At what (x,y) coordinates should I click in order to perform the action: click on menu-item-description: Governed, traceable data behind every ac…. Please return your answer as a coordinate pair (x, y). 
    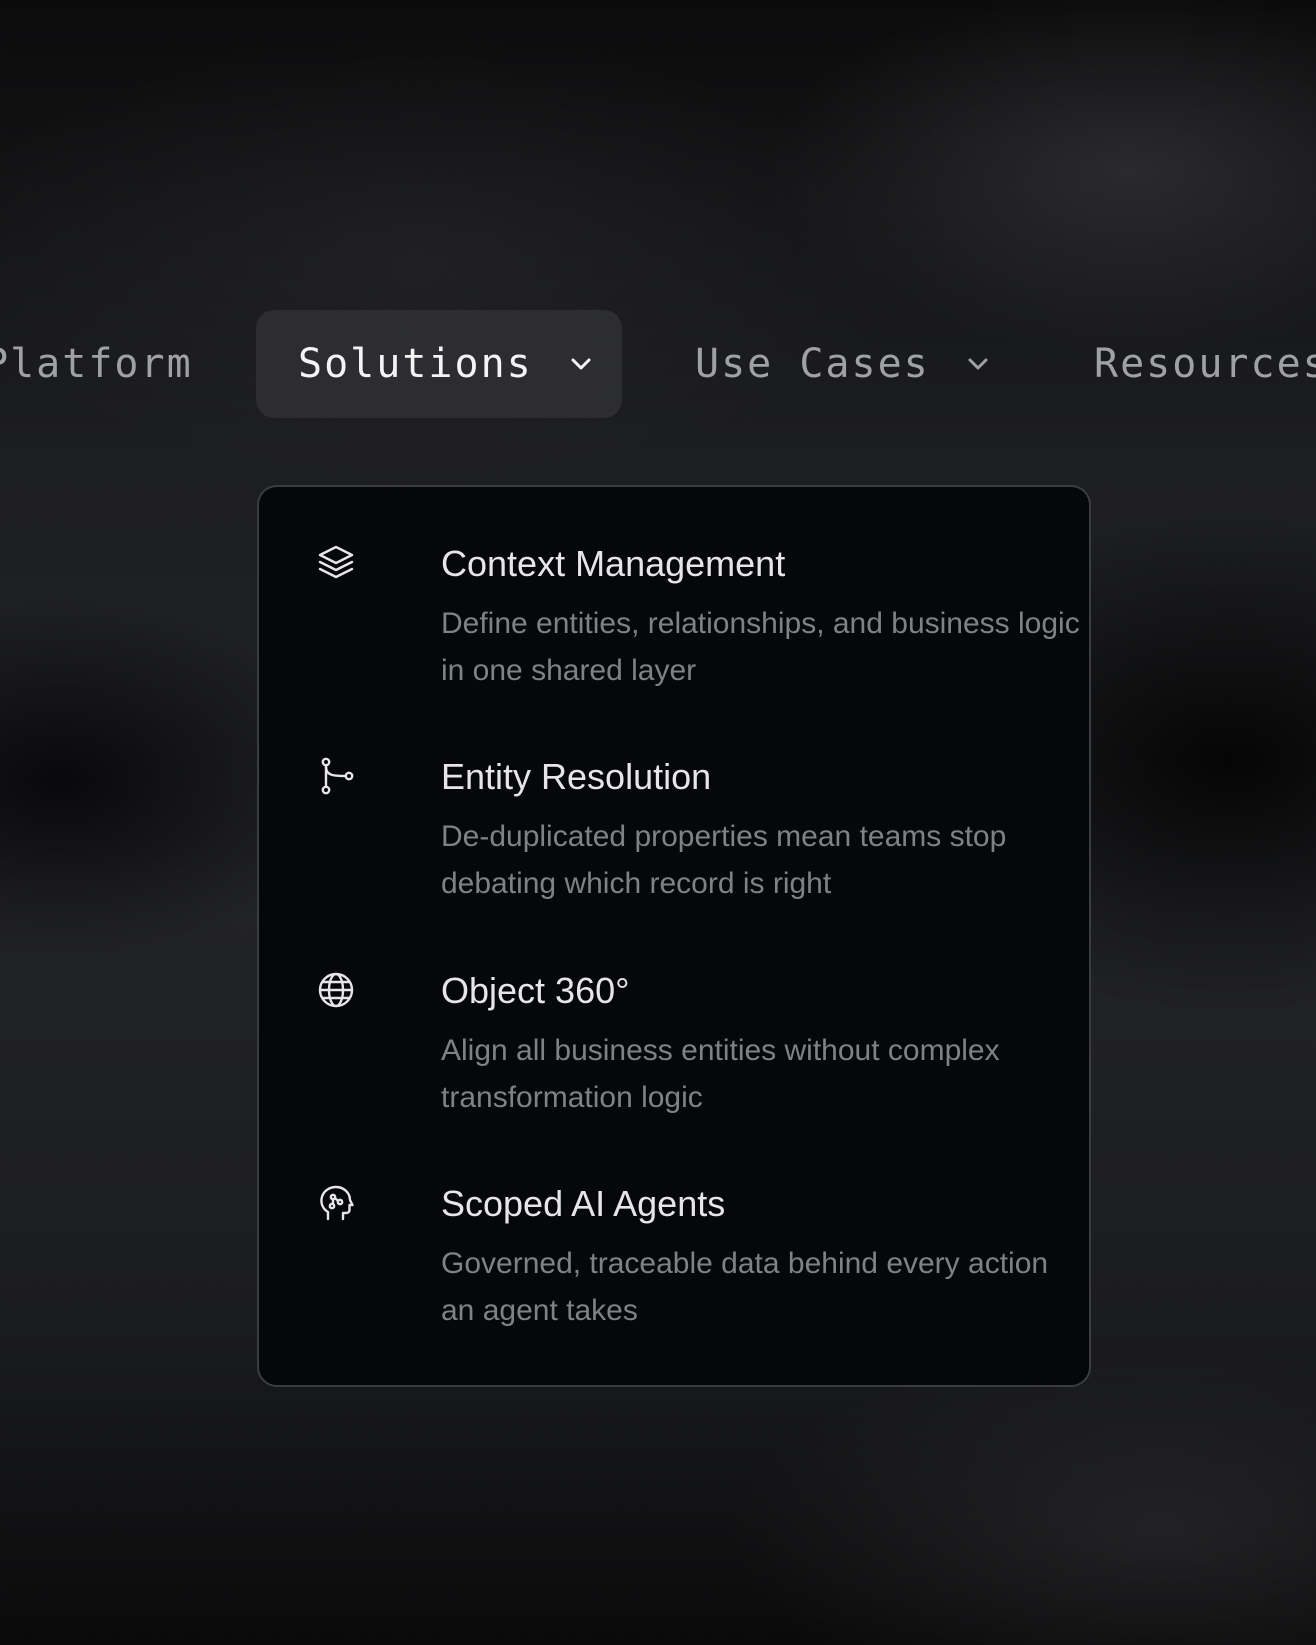
    Looking at the image, I should click on (745, 1287).